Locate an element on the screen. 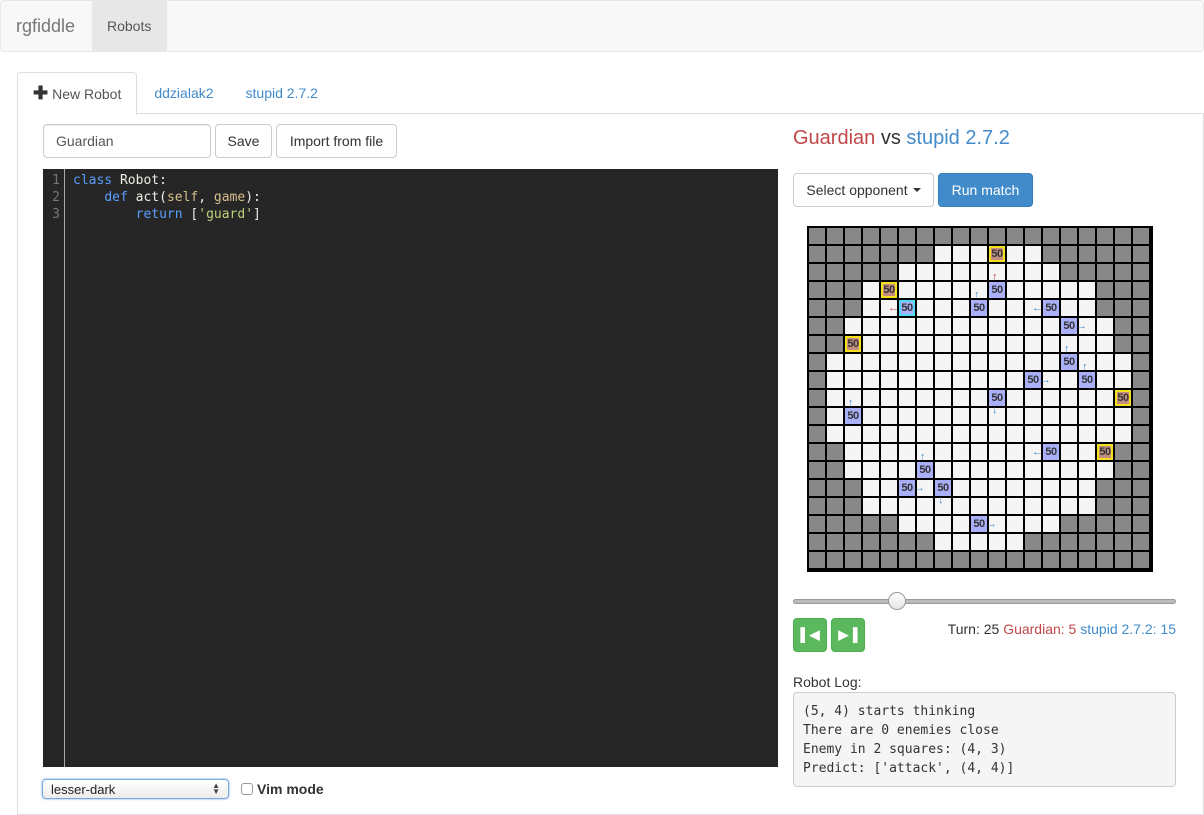 This screenshot has width=1204, height=815. nav-item-robots: Robots is located at coordinates (129, 26).